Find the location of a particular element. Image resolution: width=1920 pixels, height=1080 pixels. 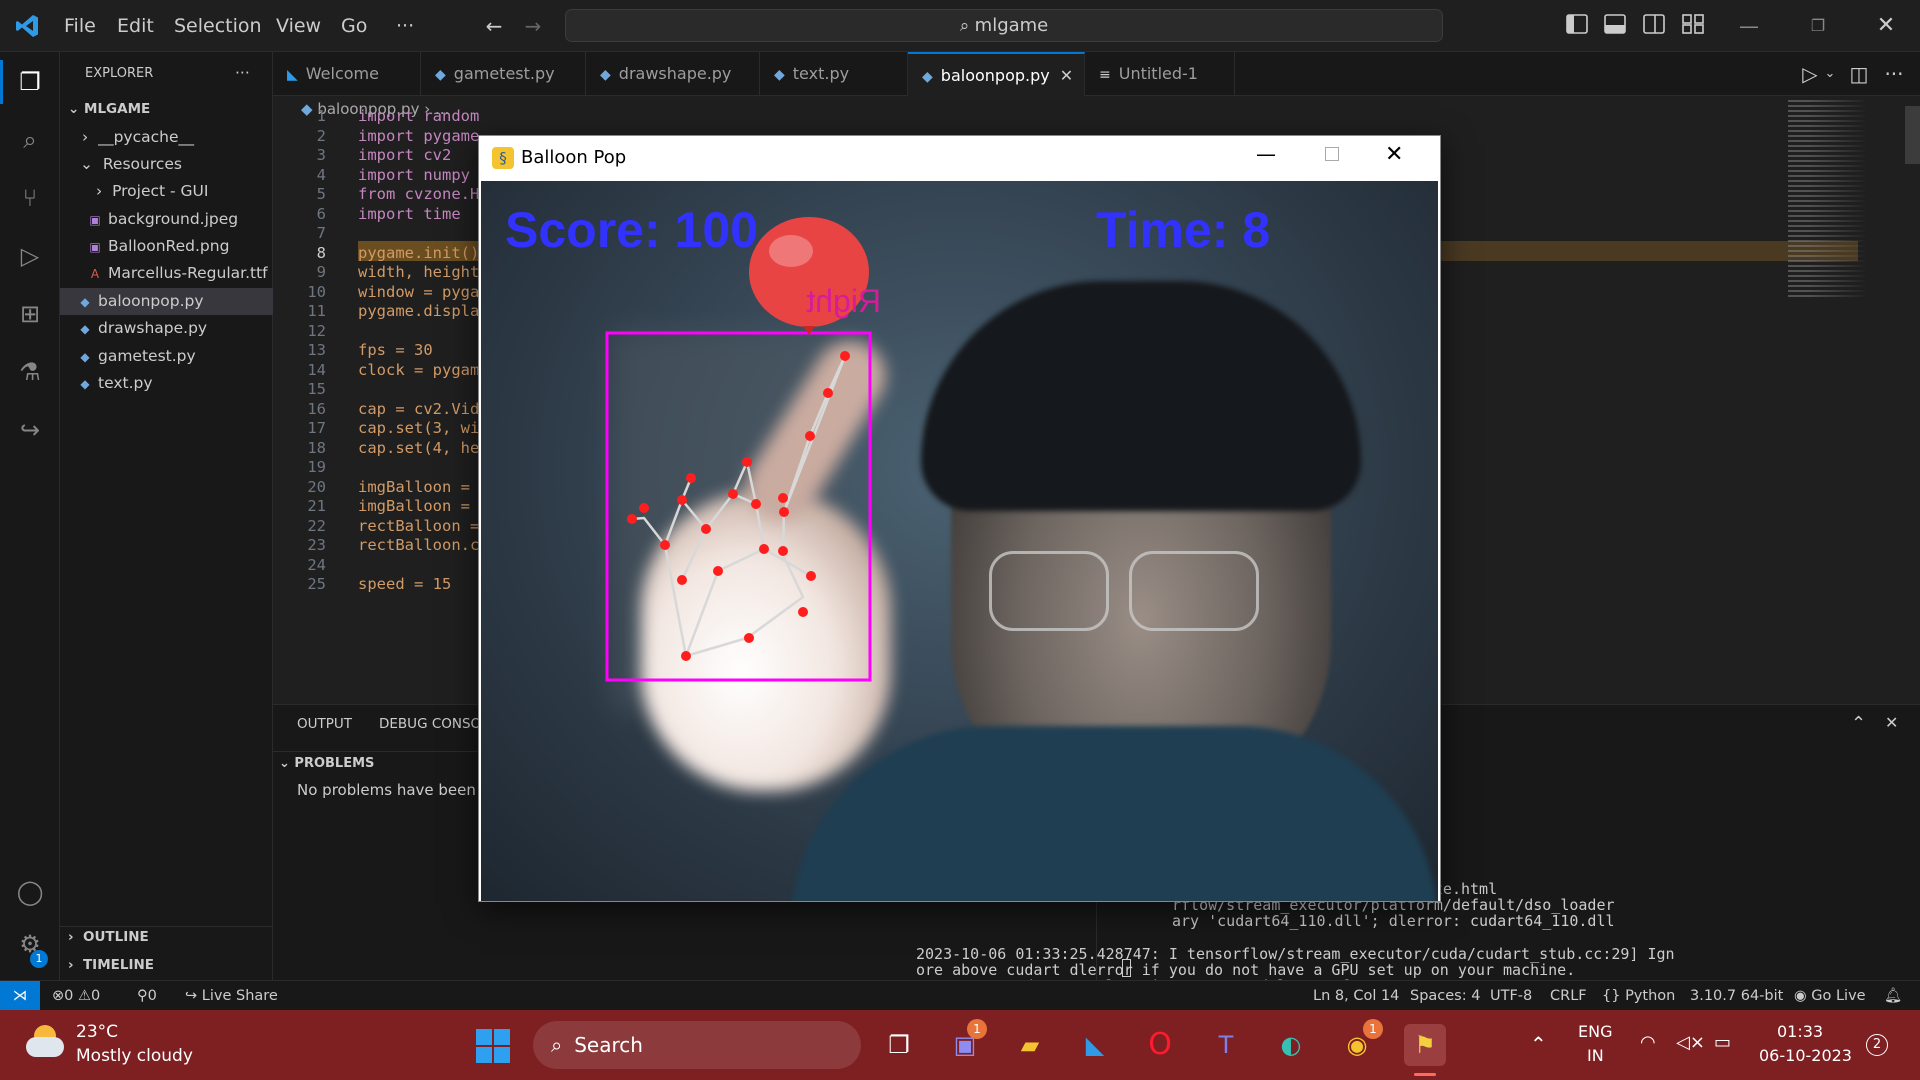

tree-item-font: A Marcellus-Regular.ttf is located at coordinates (166, 273).